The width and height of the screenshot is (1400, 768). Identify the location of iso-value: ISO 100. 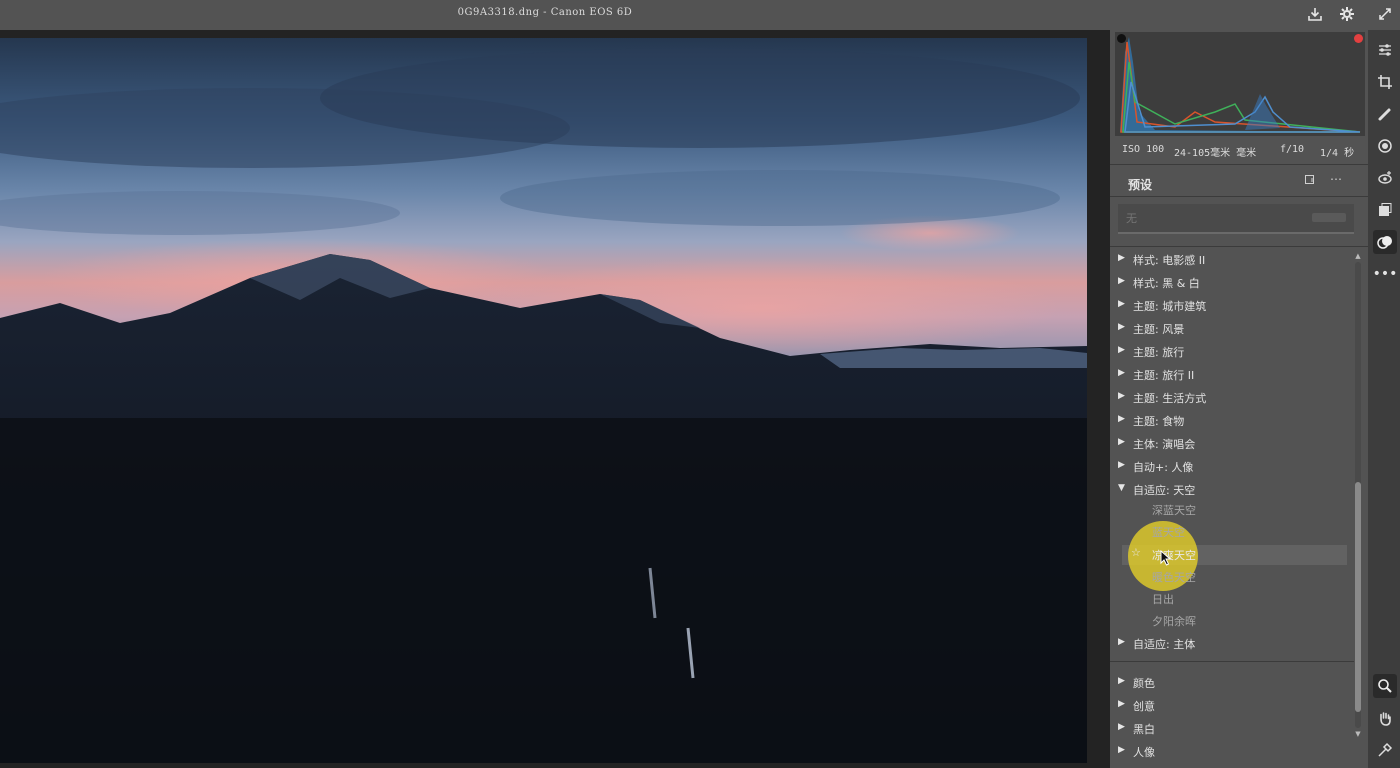
(1143, 149).